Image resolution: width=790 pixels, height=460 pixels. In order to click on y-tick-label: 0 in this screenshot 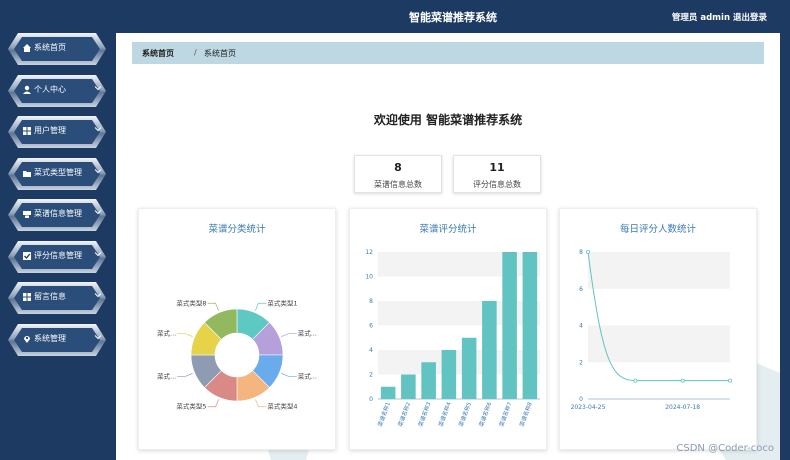, I will do `click(371, 399)`.